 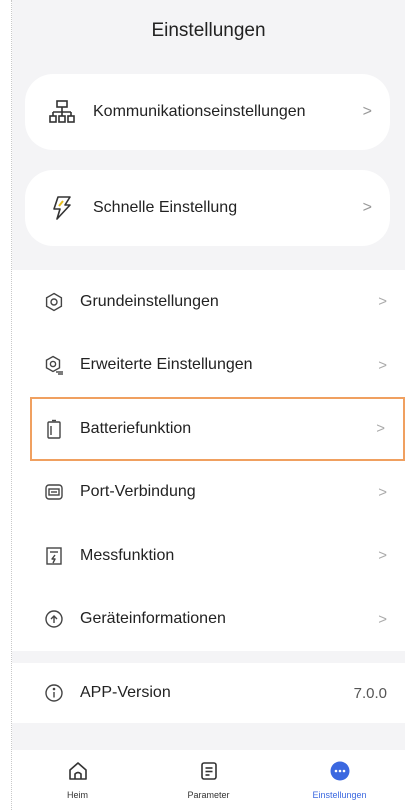 I want to click on bottom-tab-bar: Heim Parameter Einstellungen, so click(x=208, y=780).